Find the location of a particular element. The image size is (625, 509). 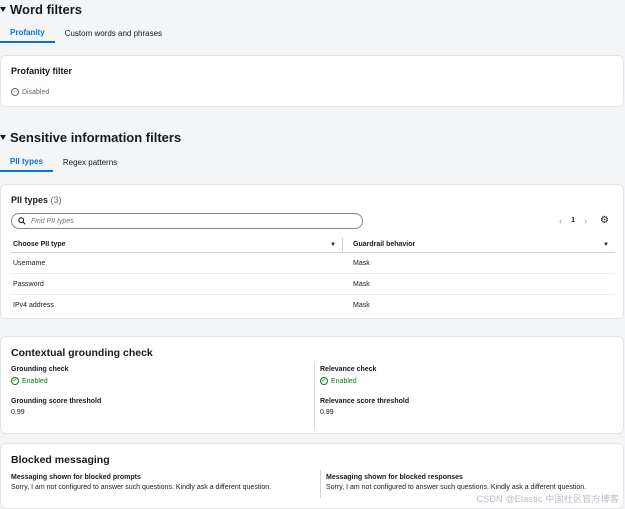

relevance-status-text: Enabled is located at coordinates (344, 381).